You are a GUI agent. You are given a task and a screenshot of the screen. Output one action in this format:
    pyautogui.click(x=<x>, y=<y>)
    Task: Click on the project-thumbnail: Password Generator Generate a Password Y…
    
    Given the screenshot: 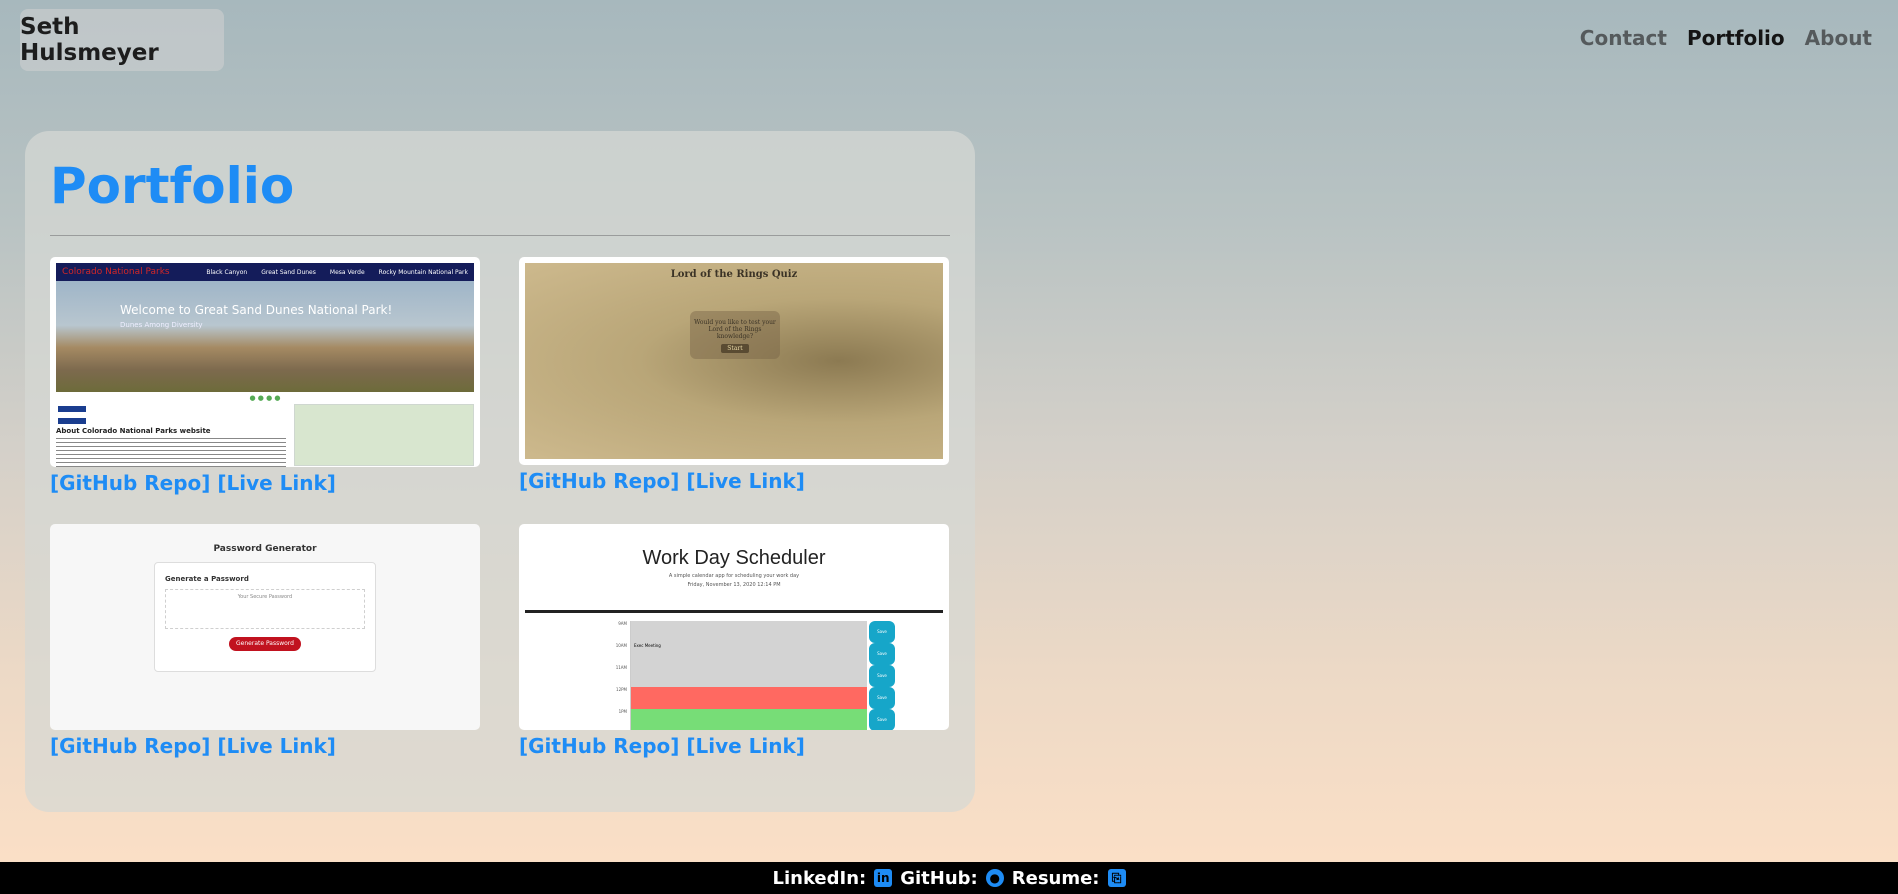 What is the action you would take?
    pyautogui.click(x=265, y=627)
    